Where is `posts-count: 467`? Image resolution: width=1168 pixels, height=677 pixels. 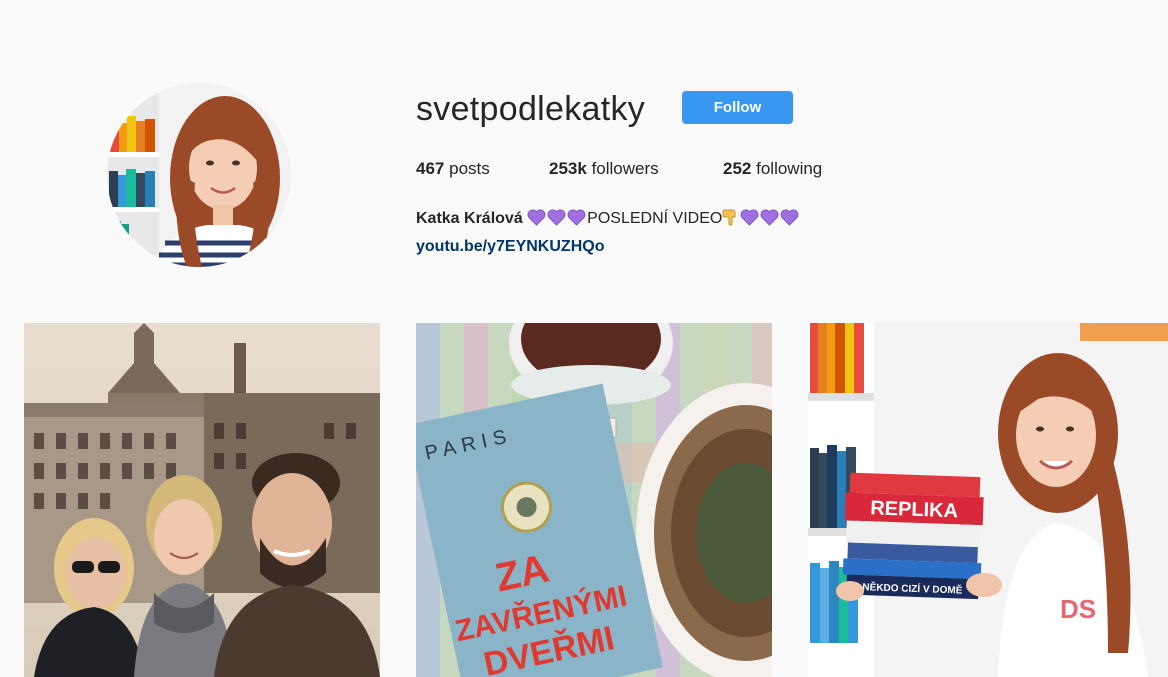
posts-count: 467 is located at coordinates (430, 168).